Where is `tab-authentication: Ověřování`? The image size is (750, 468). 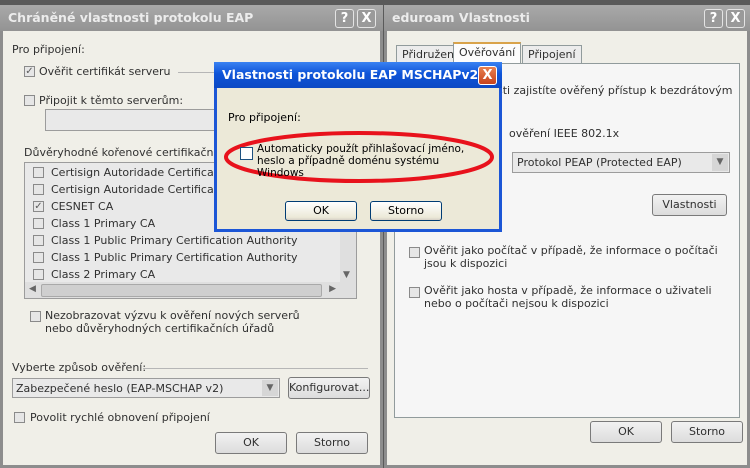
tab-authentication: Ověřování is located at coordinates (487, 53).